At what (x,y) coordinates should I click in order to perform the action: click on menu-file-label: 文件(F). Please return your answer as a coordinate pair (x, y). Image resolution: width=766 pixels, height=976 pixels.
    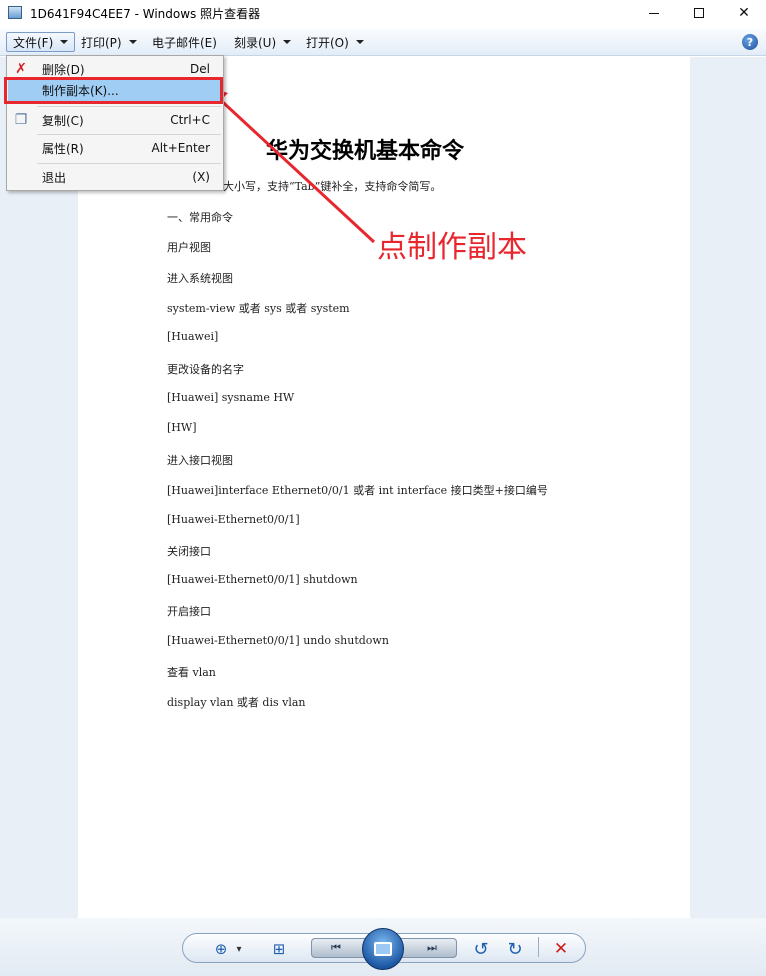
    Looking at the image, I should click on (33, 42).